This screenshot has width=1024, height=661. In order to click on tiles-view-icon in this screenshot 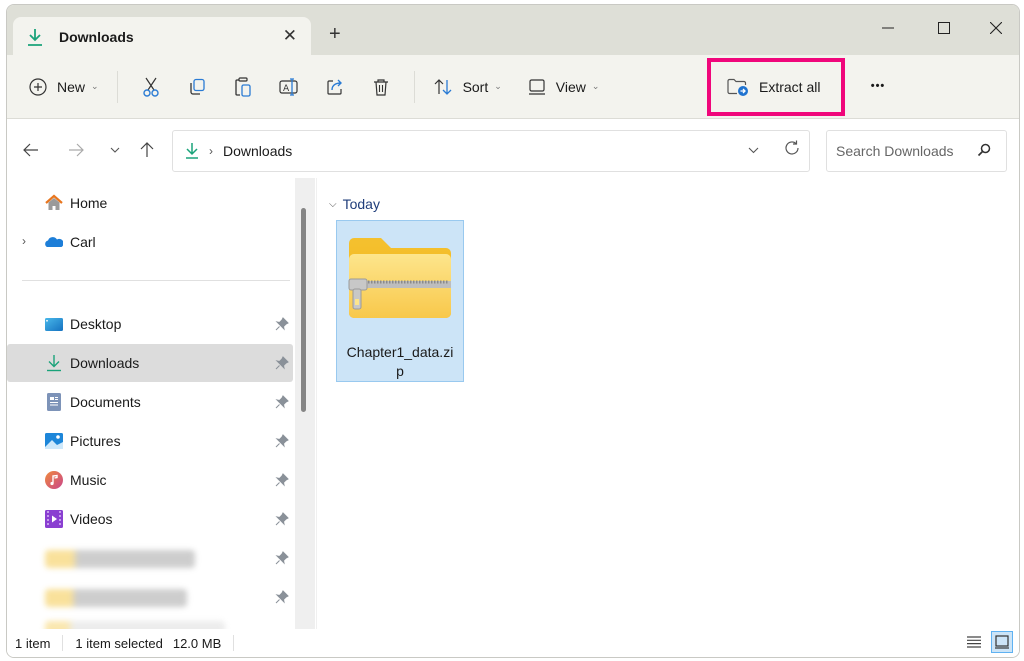, I will do `click(1002, 642)`.